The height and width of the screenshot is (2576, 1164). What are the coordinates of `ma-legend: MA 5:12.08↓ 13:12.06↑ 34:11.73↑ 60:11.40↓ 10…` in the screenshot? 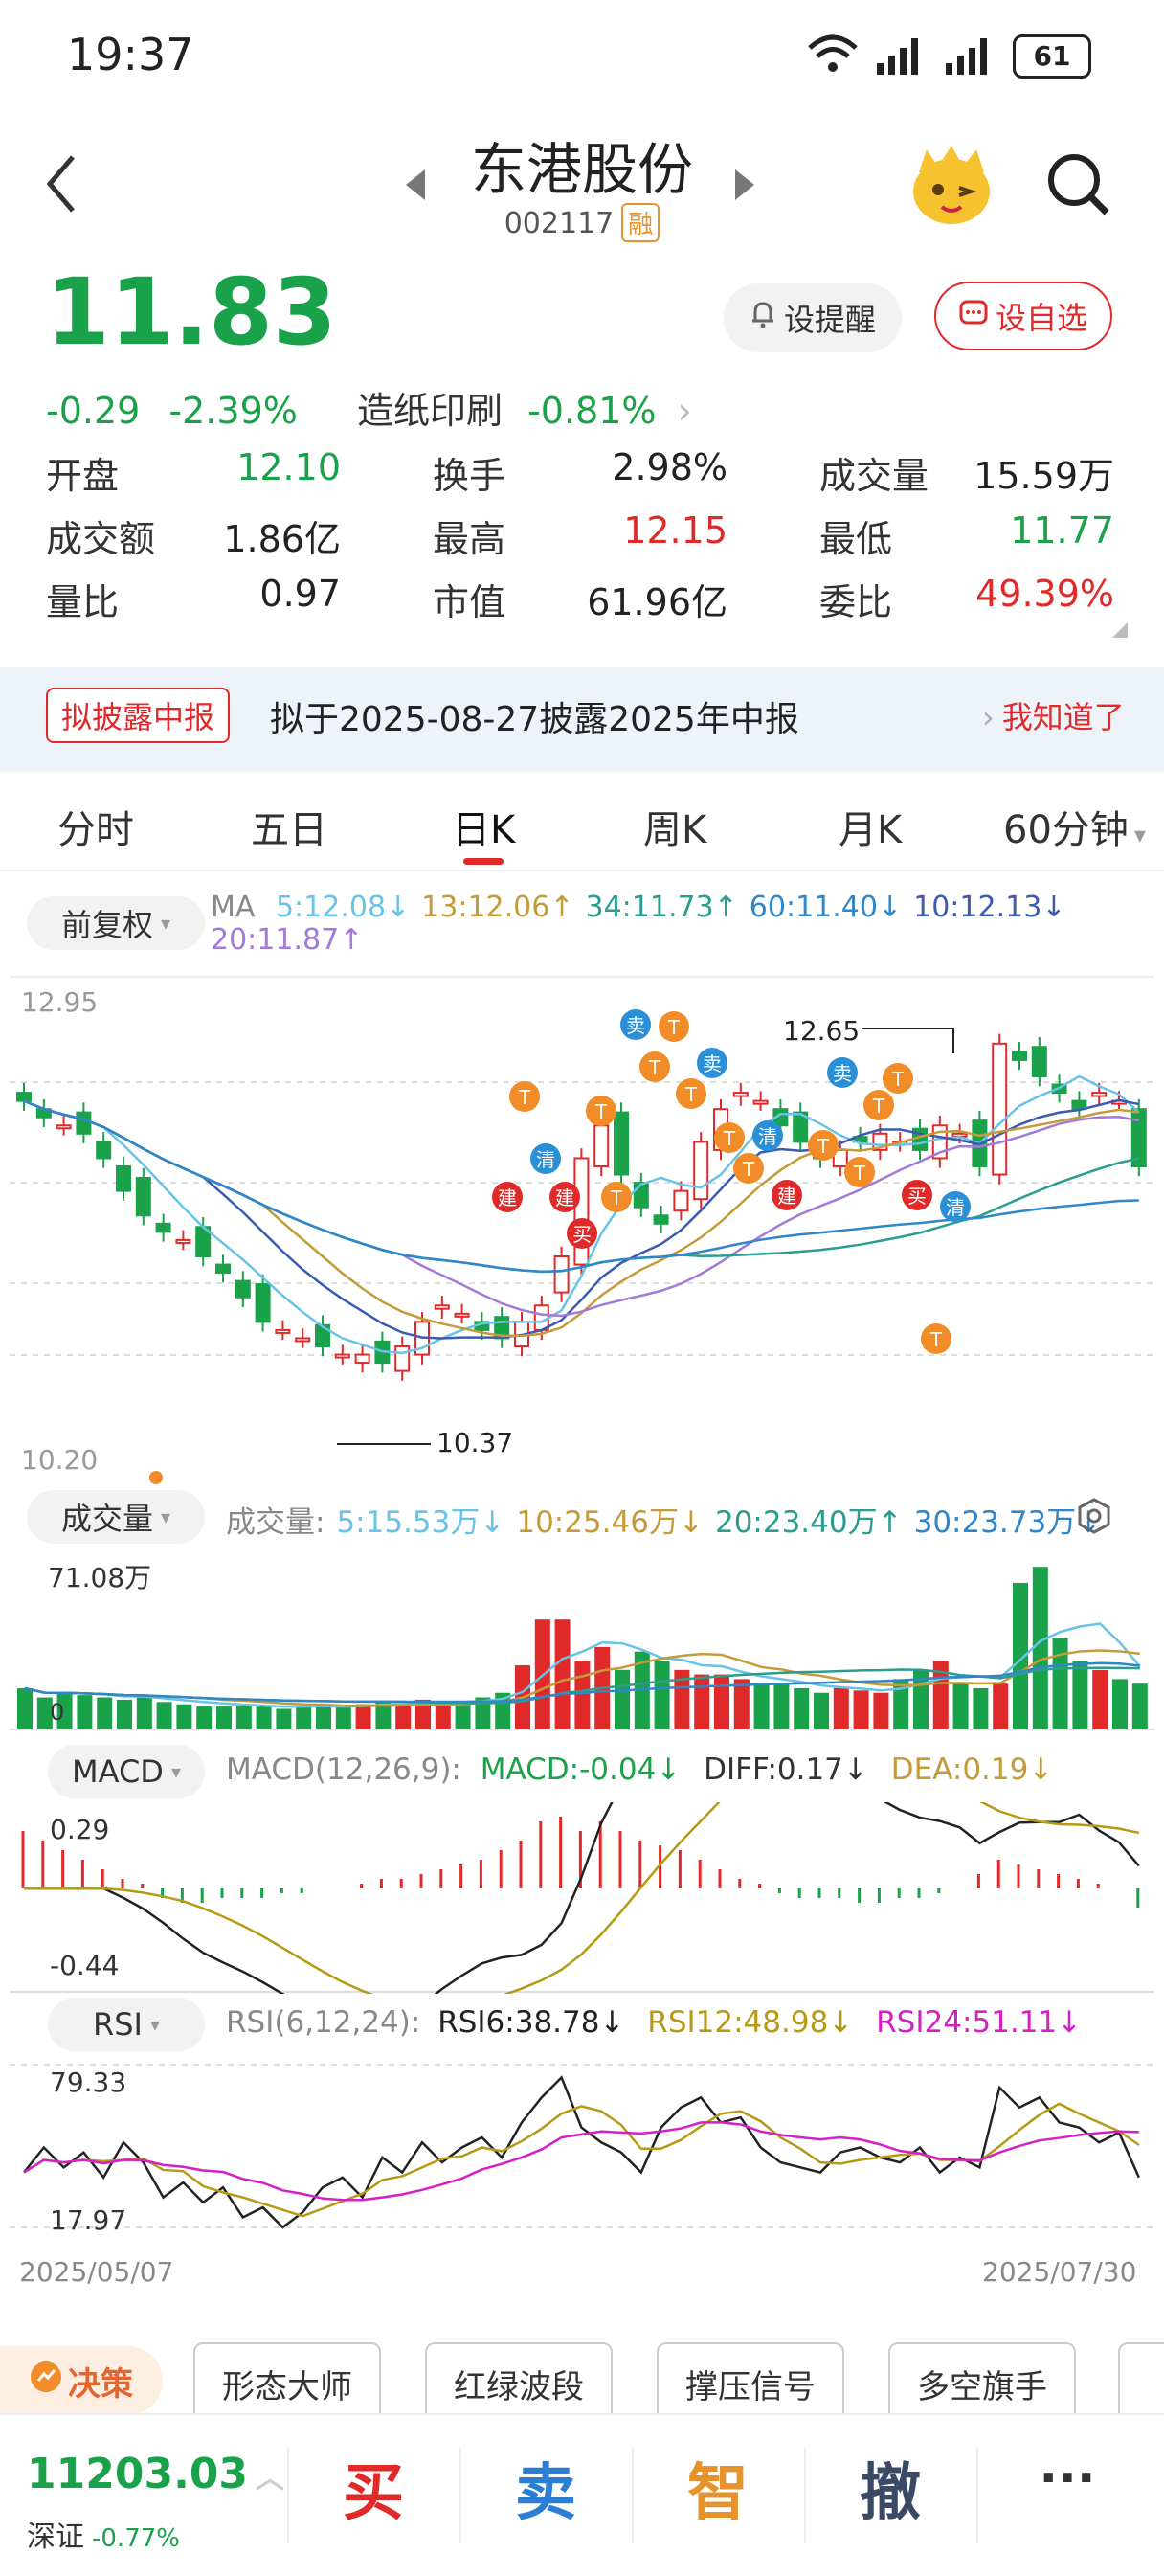 It's located at (684, 907).